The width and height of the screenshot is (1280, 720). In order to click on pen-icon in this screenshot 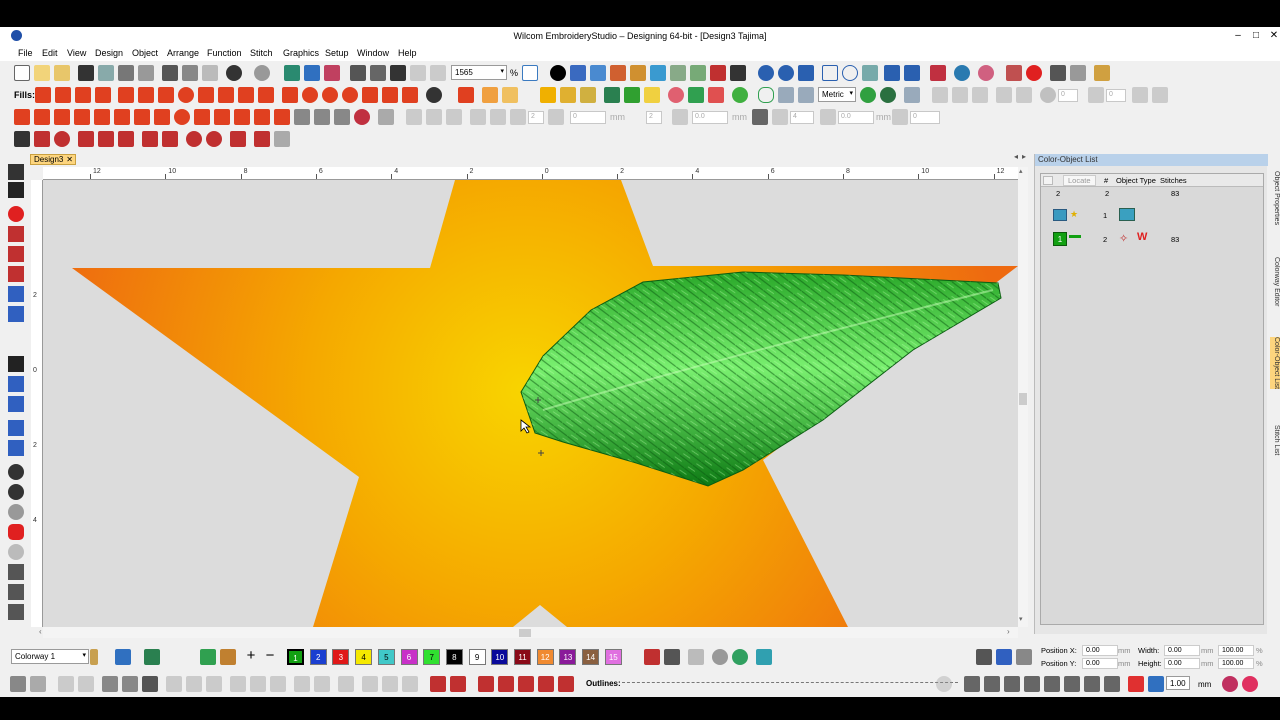, I will do `click(740, 95)`.